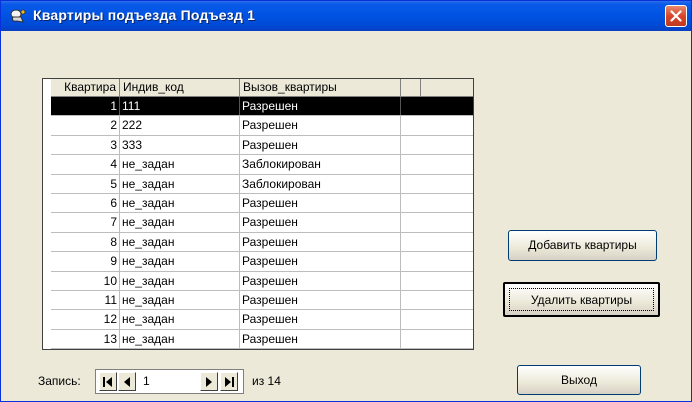 This screenshot has height=402, width=692. I want to click on add-apartments-button: Добавить квартиры, so click(582, 245).